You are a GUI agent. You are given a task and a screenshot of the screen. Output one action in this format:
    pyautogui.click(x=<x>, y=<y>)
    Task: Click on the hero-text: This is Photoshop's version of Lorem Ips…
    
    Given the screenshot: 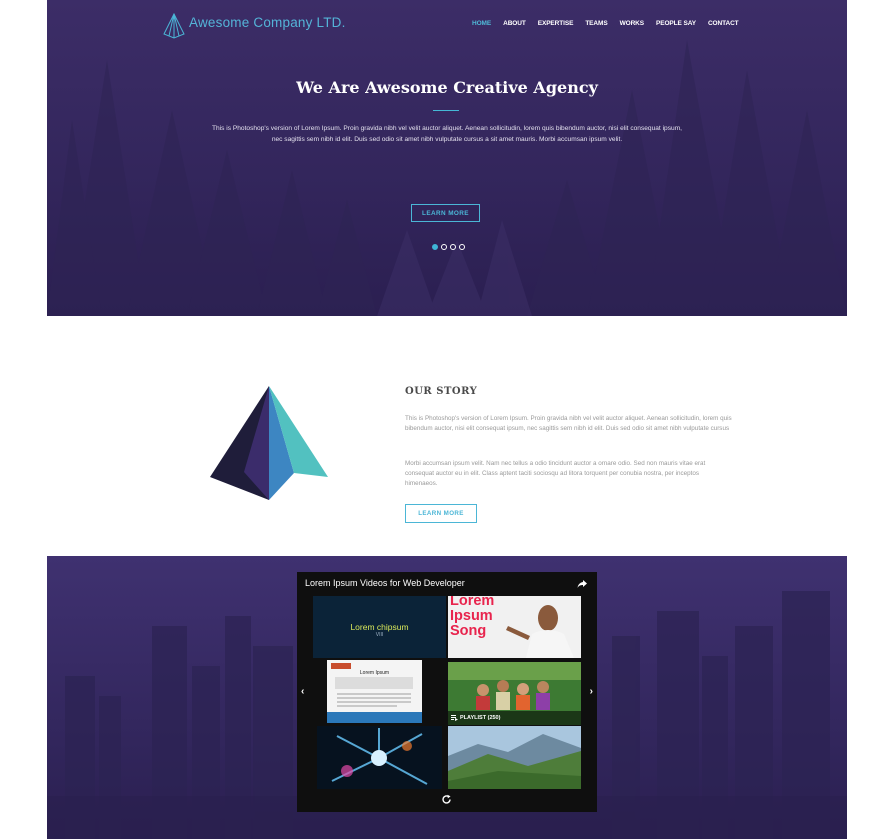 What is the action you would take?
    pyautogui.click(x=447, y=134)
    